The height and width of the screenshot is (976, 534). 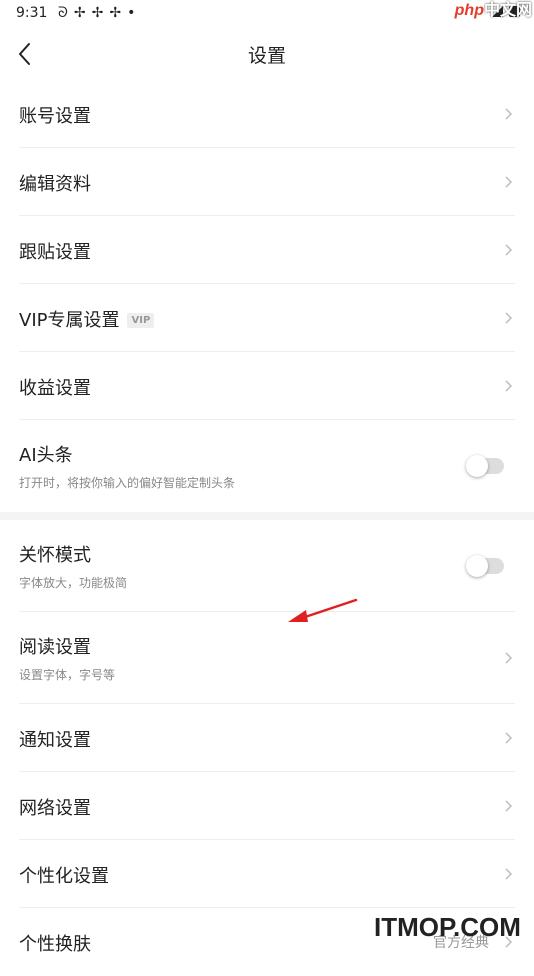 What do you see at coordinates (267, 658) in the screenshot?
I see `settings-row-reading: 阅读设置 设置字体，字号等` at bounding box center [267, 658].